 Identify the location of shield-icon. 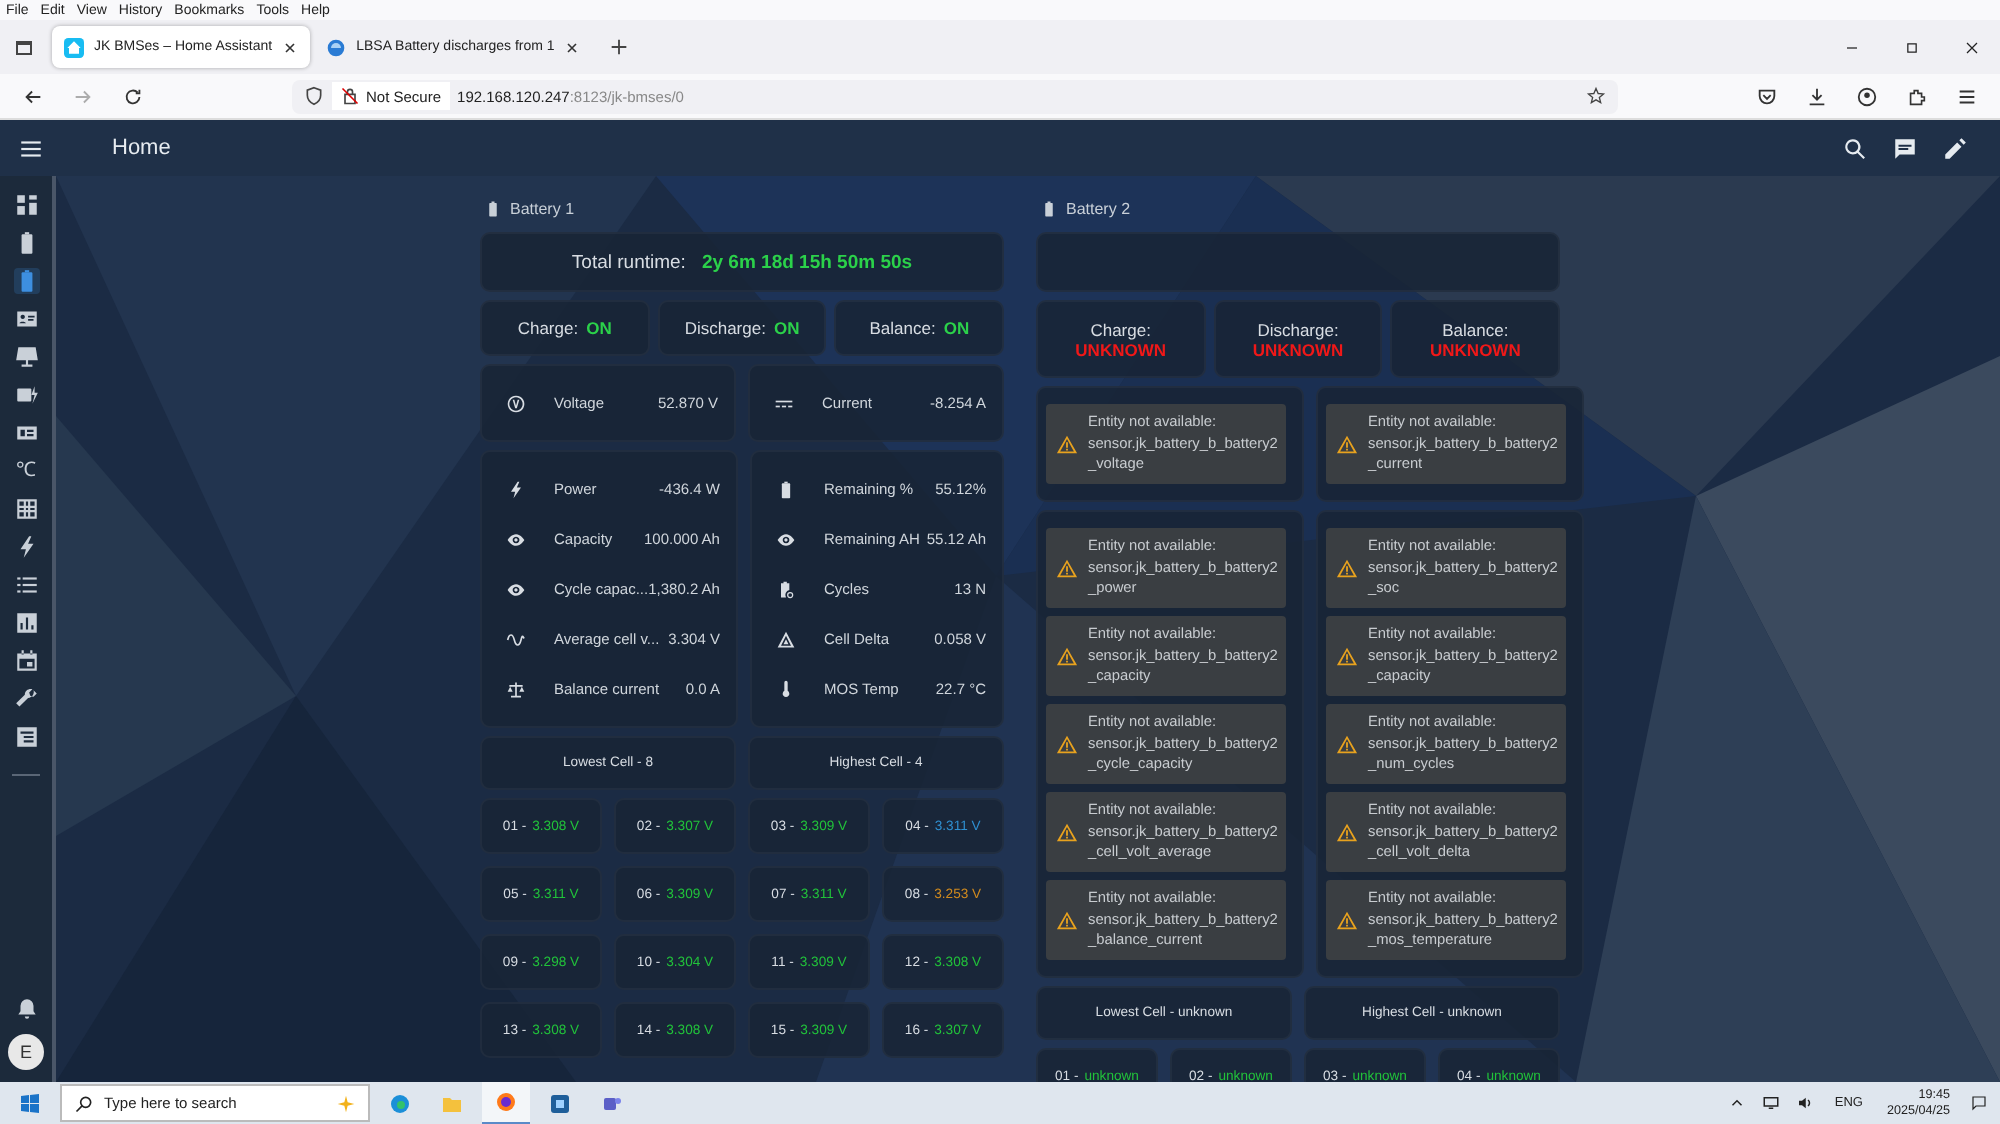
(314, 96).